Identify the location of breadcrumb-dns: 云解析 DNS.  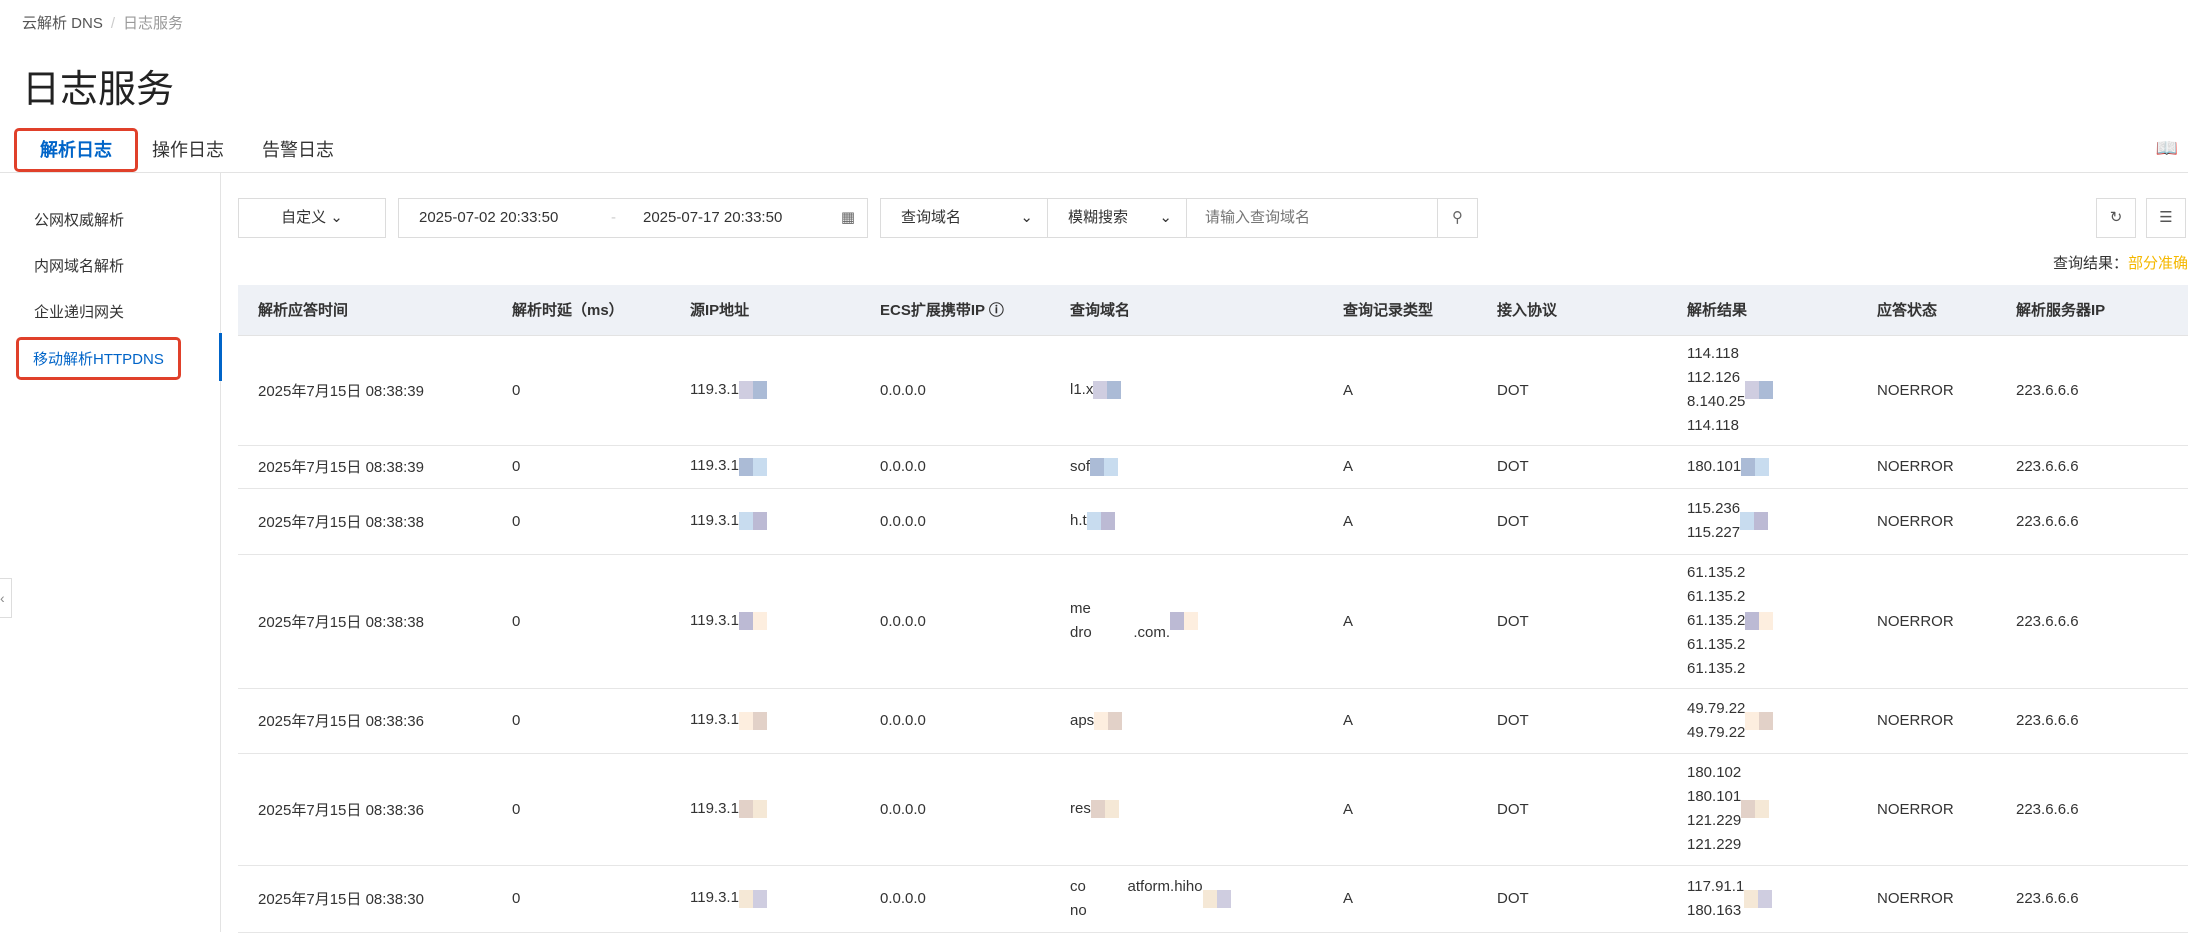
(62, 23).